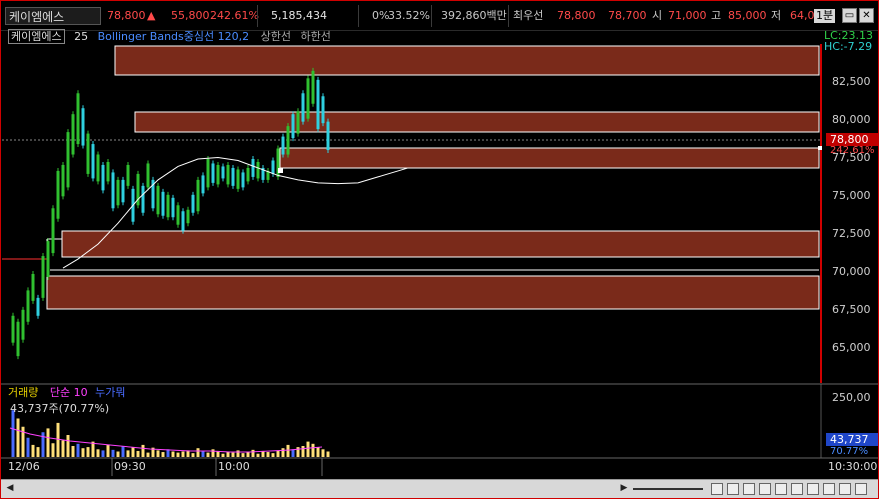  What do you see at coordinates (23, 392) in the screenshot?
I see `volume-label: 거래량` at bounding box center [23, 392].